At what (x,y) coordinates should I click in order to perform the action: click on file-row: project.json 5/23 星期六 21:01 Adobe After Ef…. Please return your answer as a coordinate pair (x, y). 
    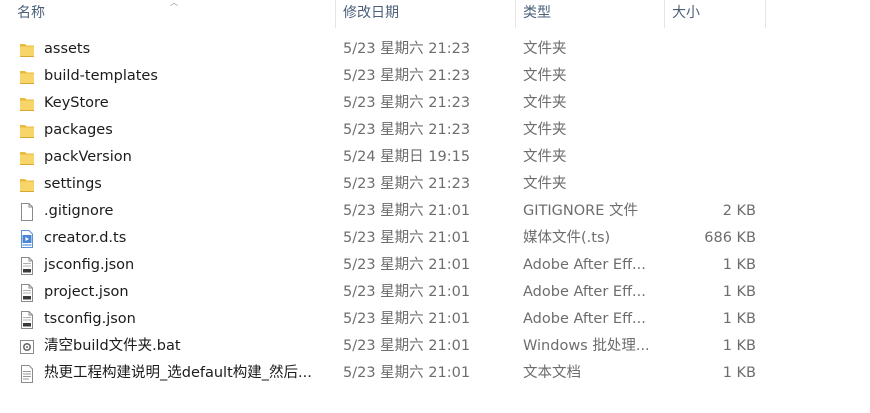
    Looking at the image, I should click on (435, 292).